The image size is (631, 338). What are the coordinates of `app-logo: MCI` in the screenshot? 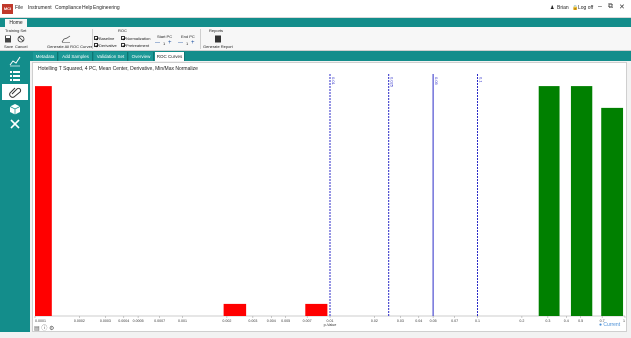 It's located at (7, 9).